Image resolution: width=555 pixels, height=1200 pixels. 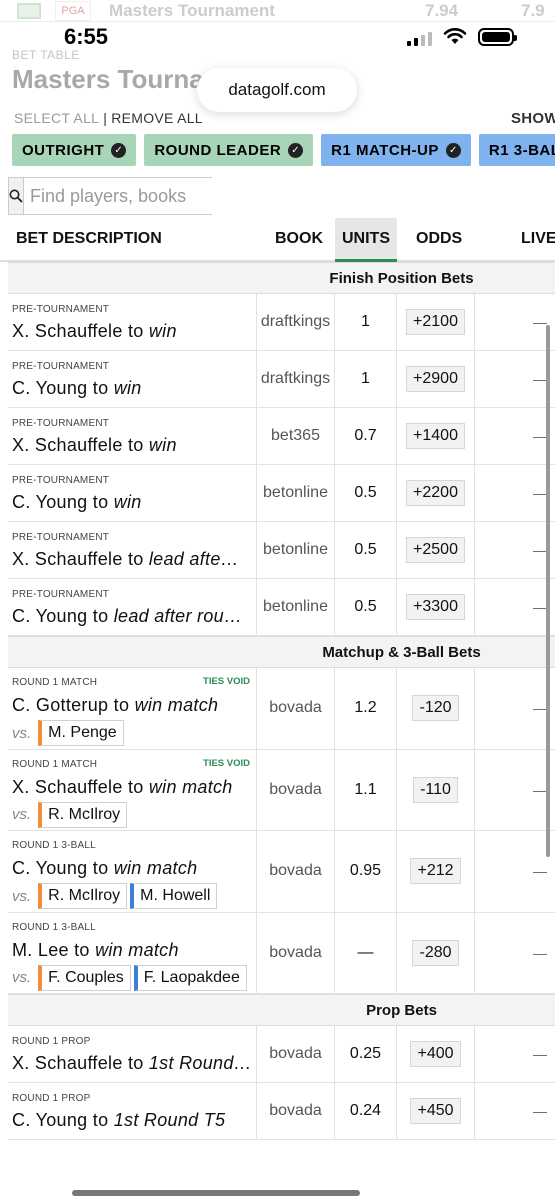 I want to click on remove-all-link: REMOVE ALL, so click(x=157, y=118).